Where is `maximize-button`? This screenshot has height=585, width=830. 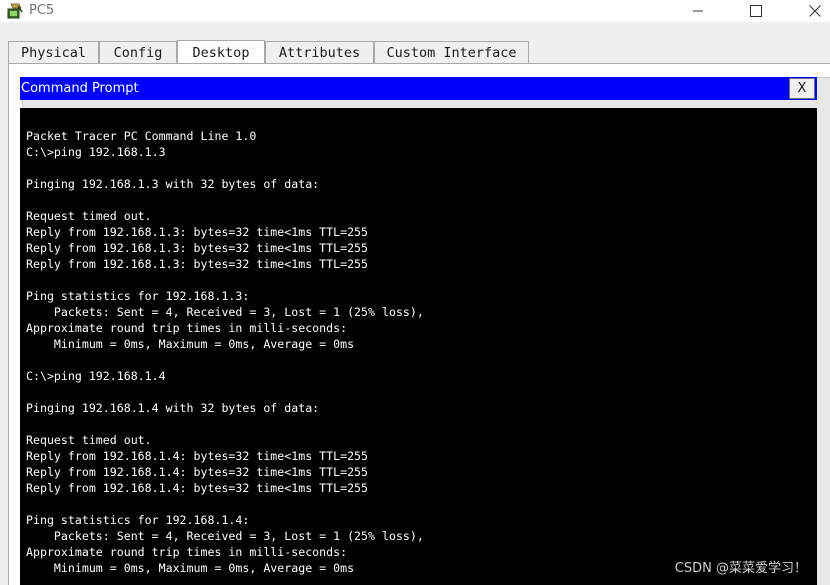 maximize-button is located at coordinates (756, 11).